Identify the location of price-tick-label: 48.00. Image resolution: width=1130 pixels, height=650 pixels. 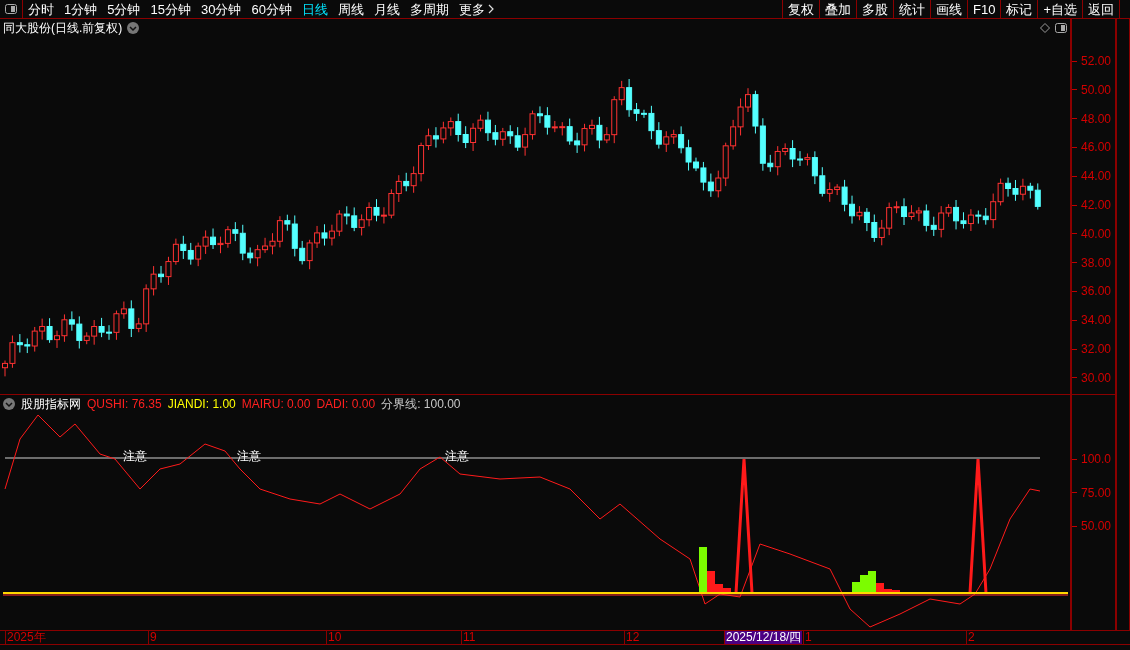
(1096, 118).